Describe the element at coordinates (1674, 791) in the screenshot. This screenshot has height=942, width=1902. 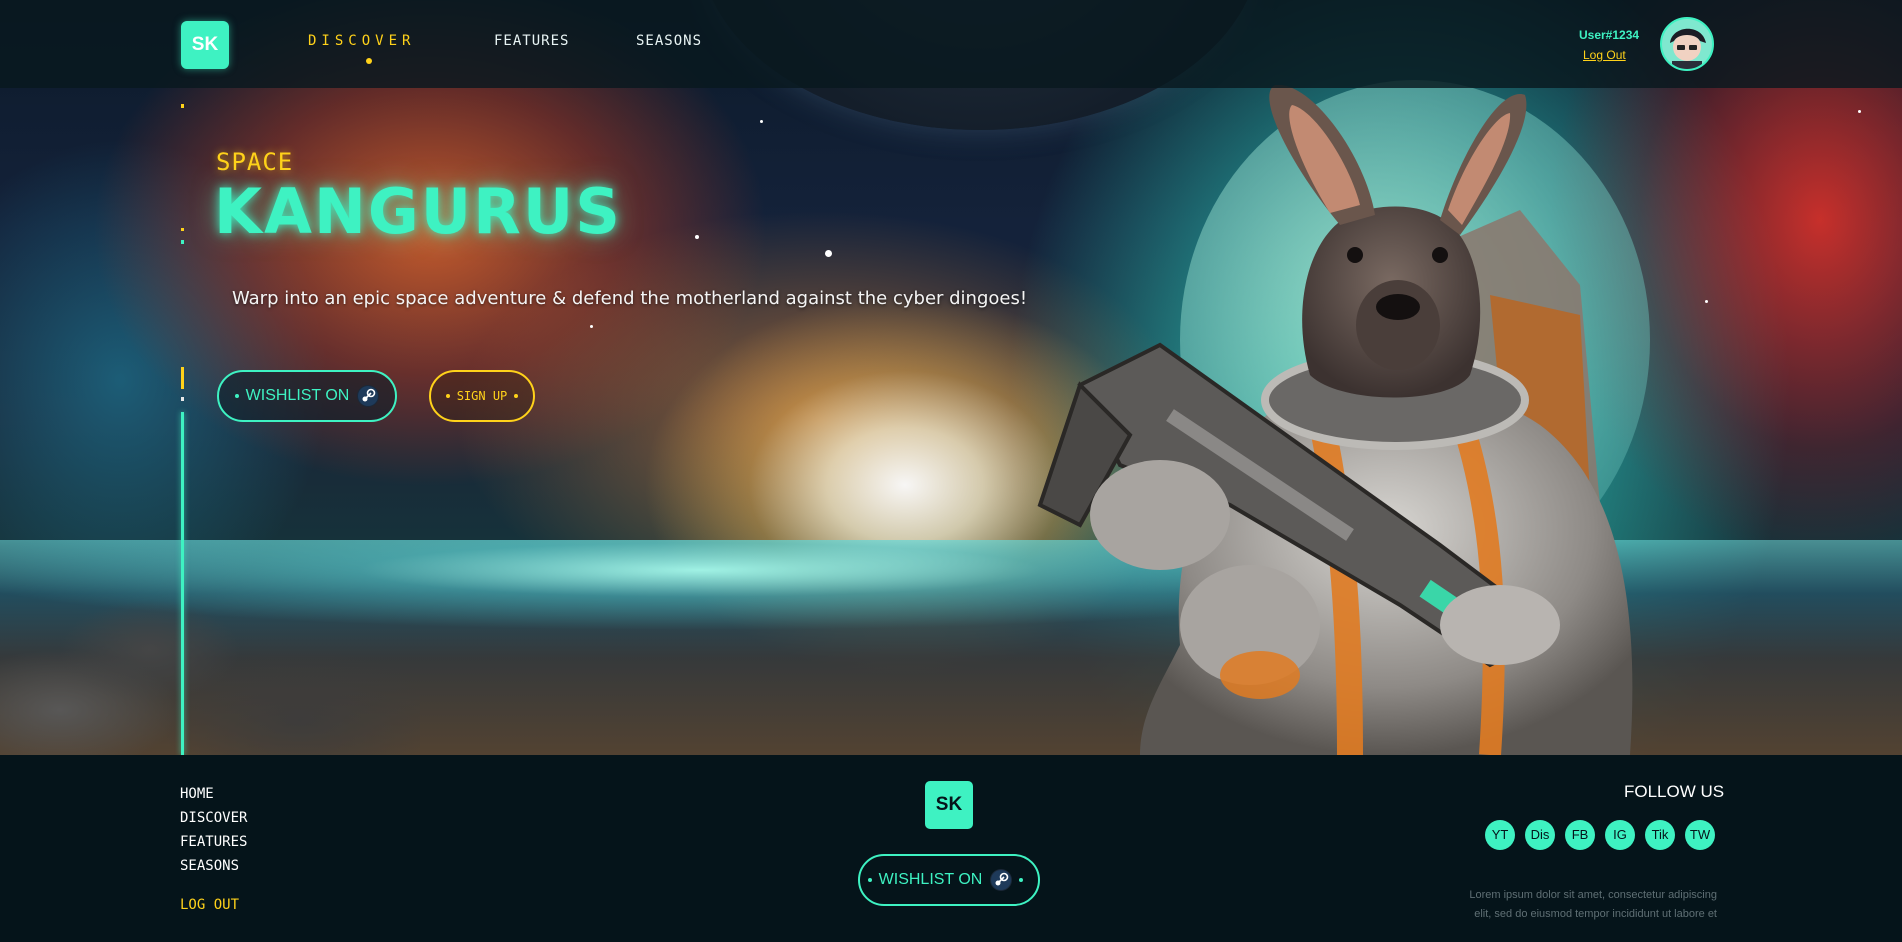
I see `follow-us-heading: FOLLOW US` at that location.